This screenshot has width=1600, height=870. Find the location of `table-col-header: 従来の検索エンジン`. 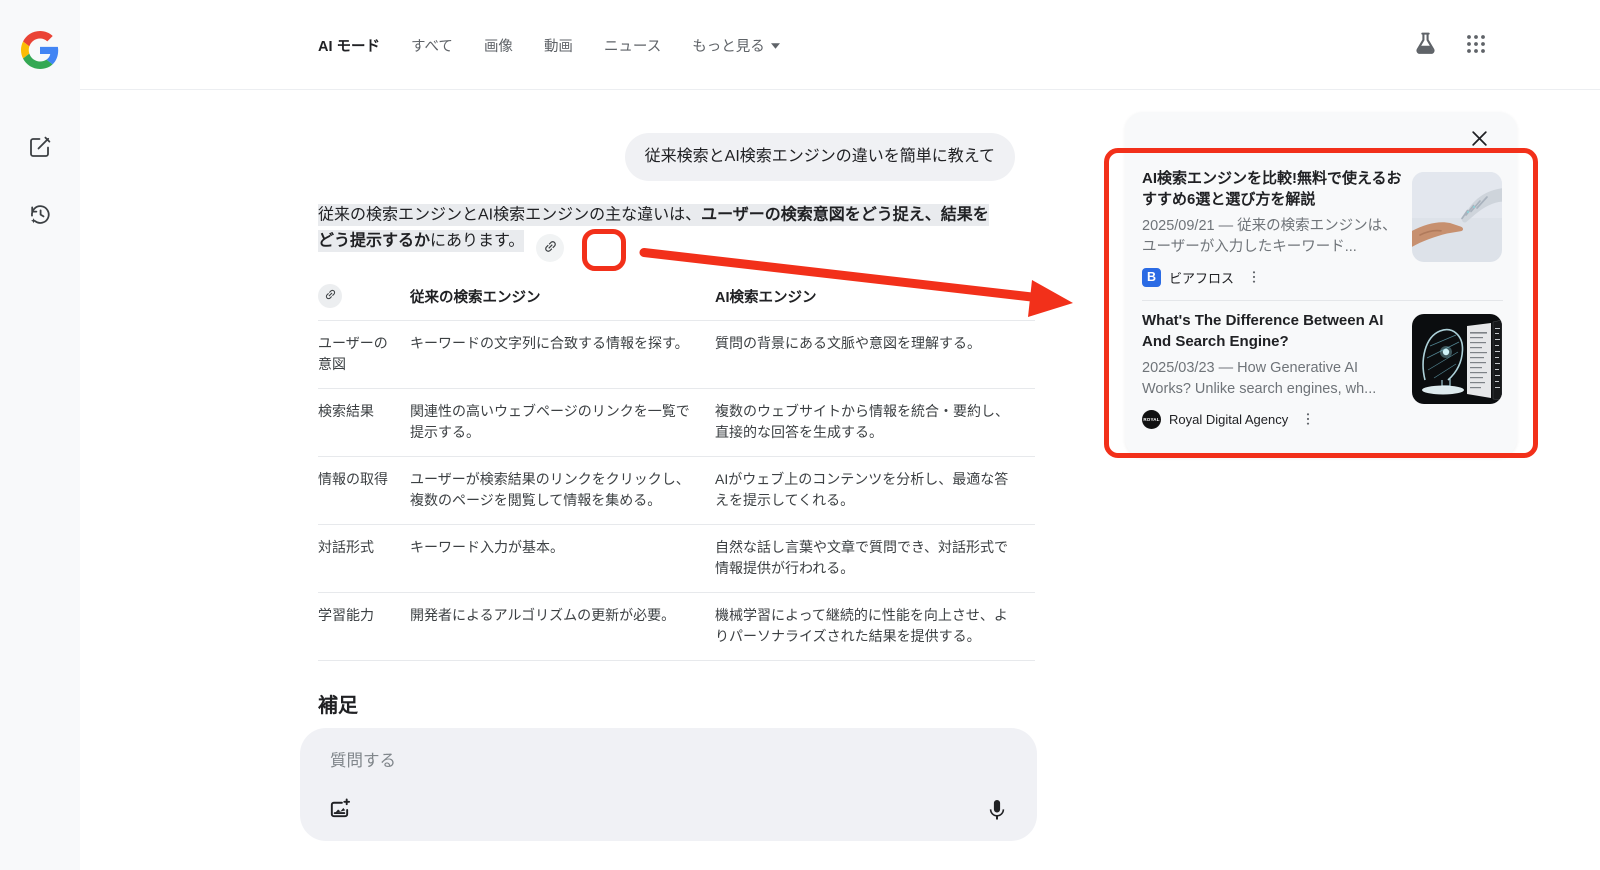

table-col-header: 従来の検索エンジン is located at coordinates (475, 297).